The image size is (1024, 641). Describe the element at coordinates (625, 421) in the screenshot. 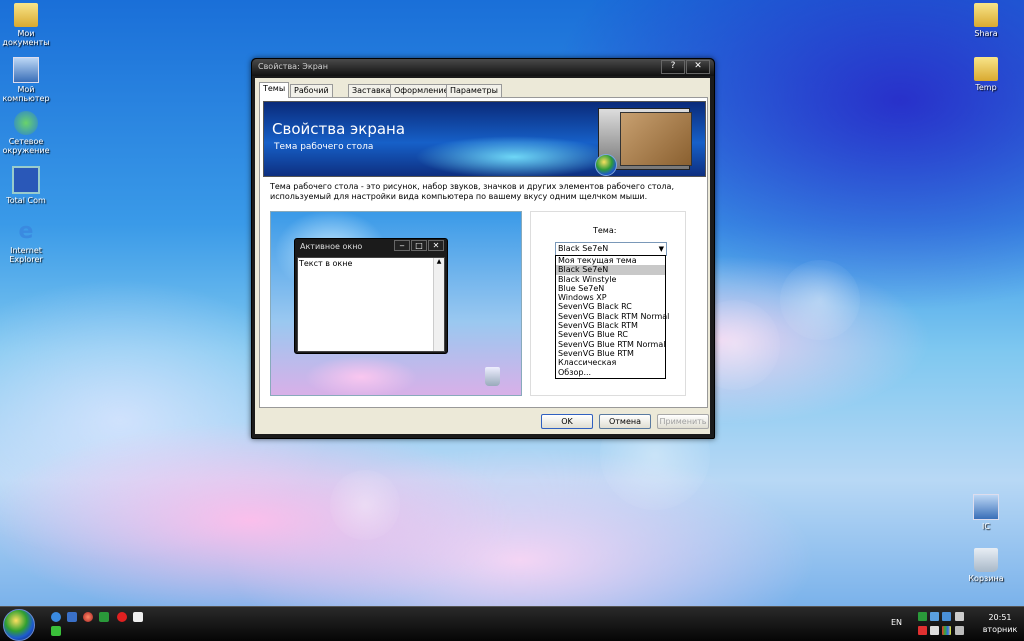

I see `cancel-button: Отмена` at that location.